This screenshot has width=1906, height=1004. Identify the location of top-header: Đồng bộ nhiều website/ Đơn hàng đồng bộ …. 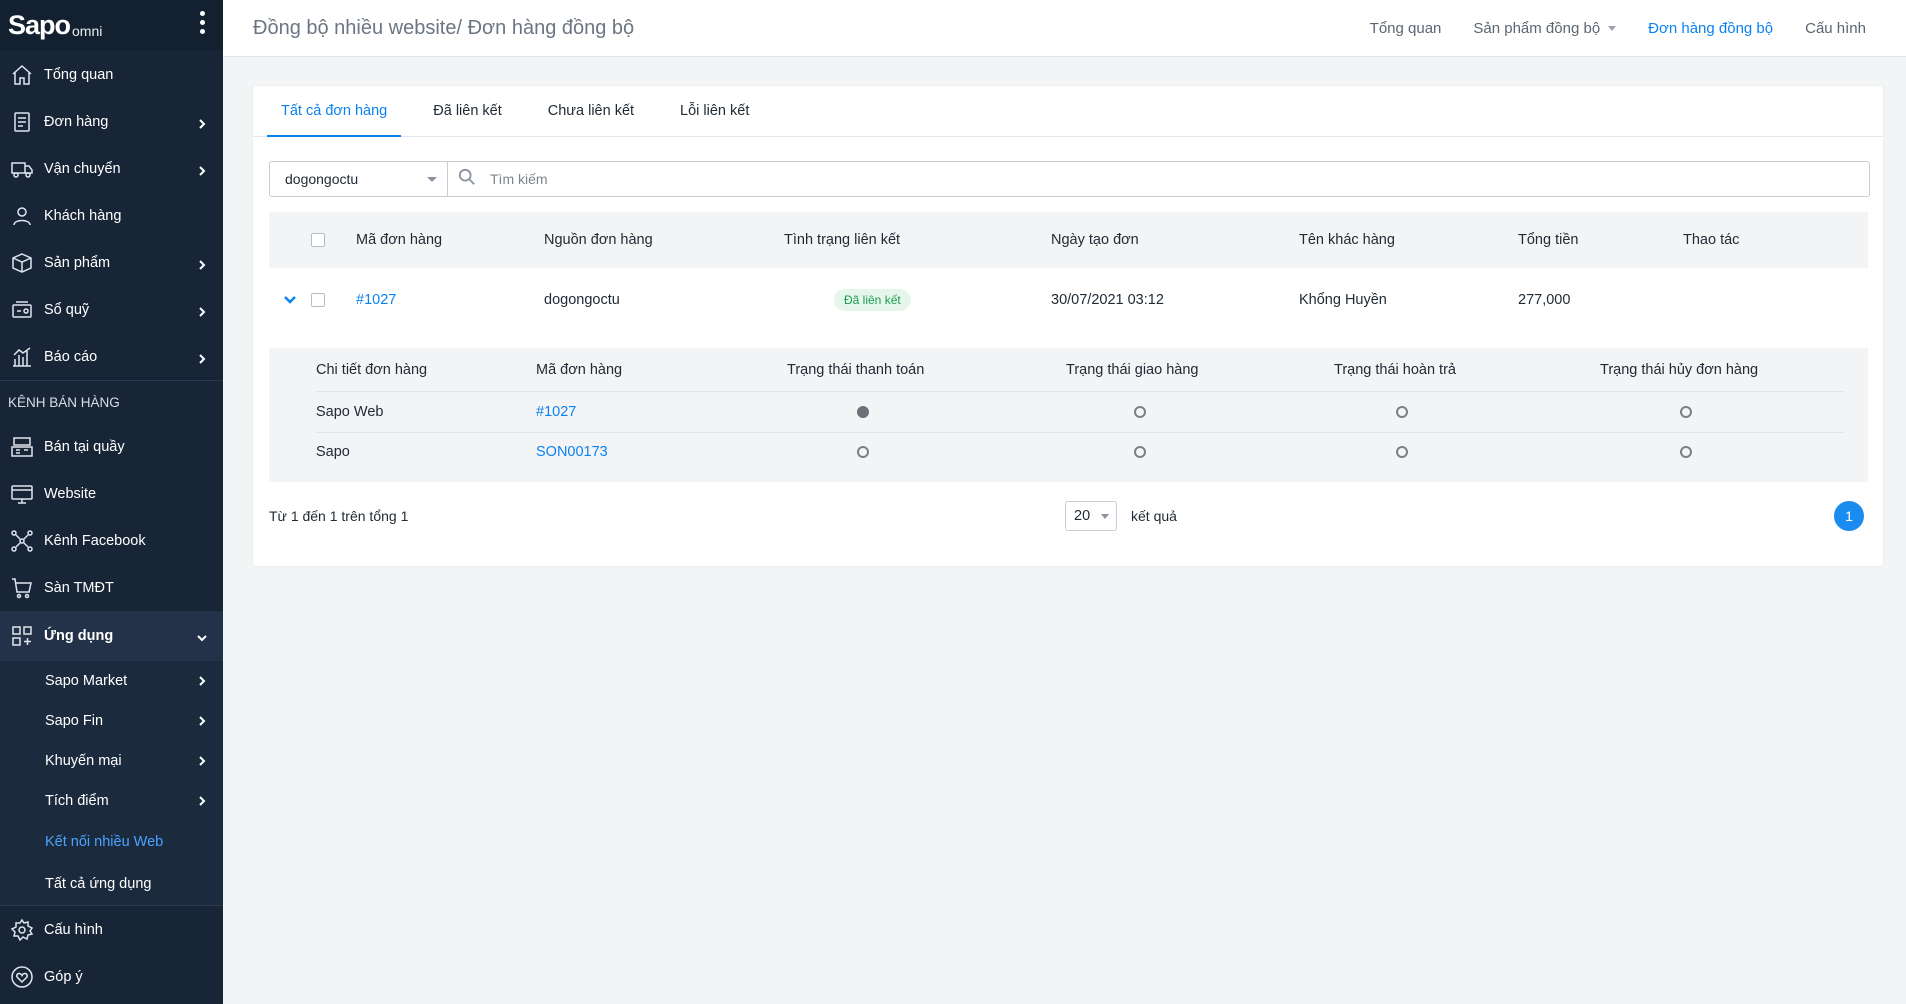
(1064, 28).